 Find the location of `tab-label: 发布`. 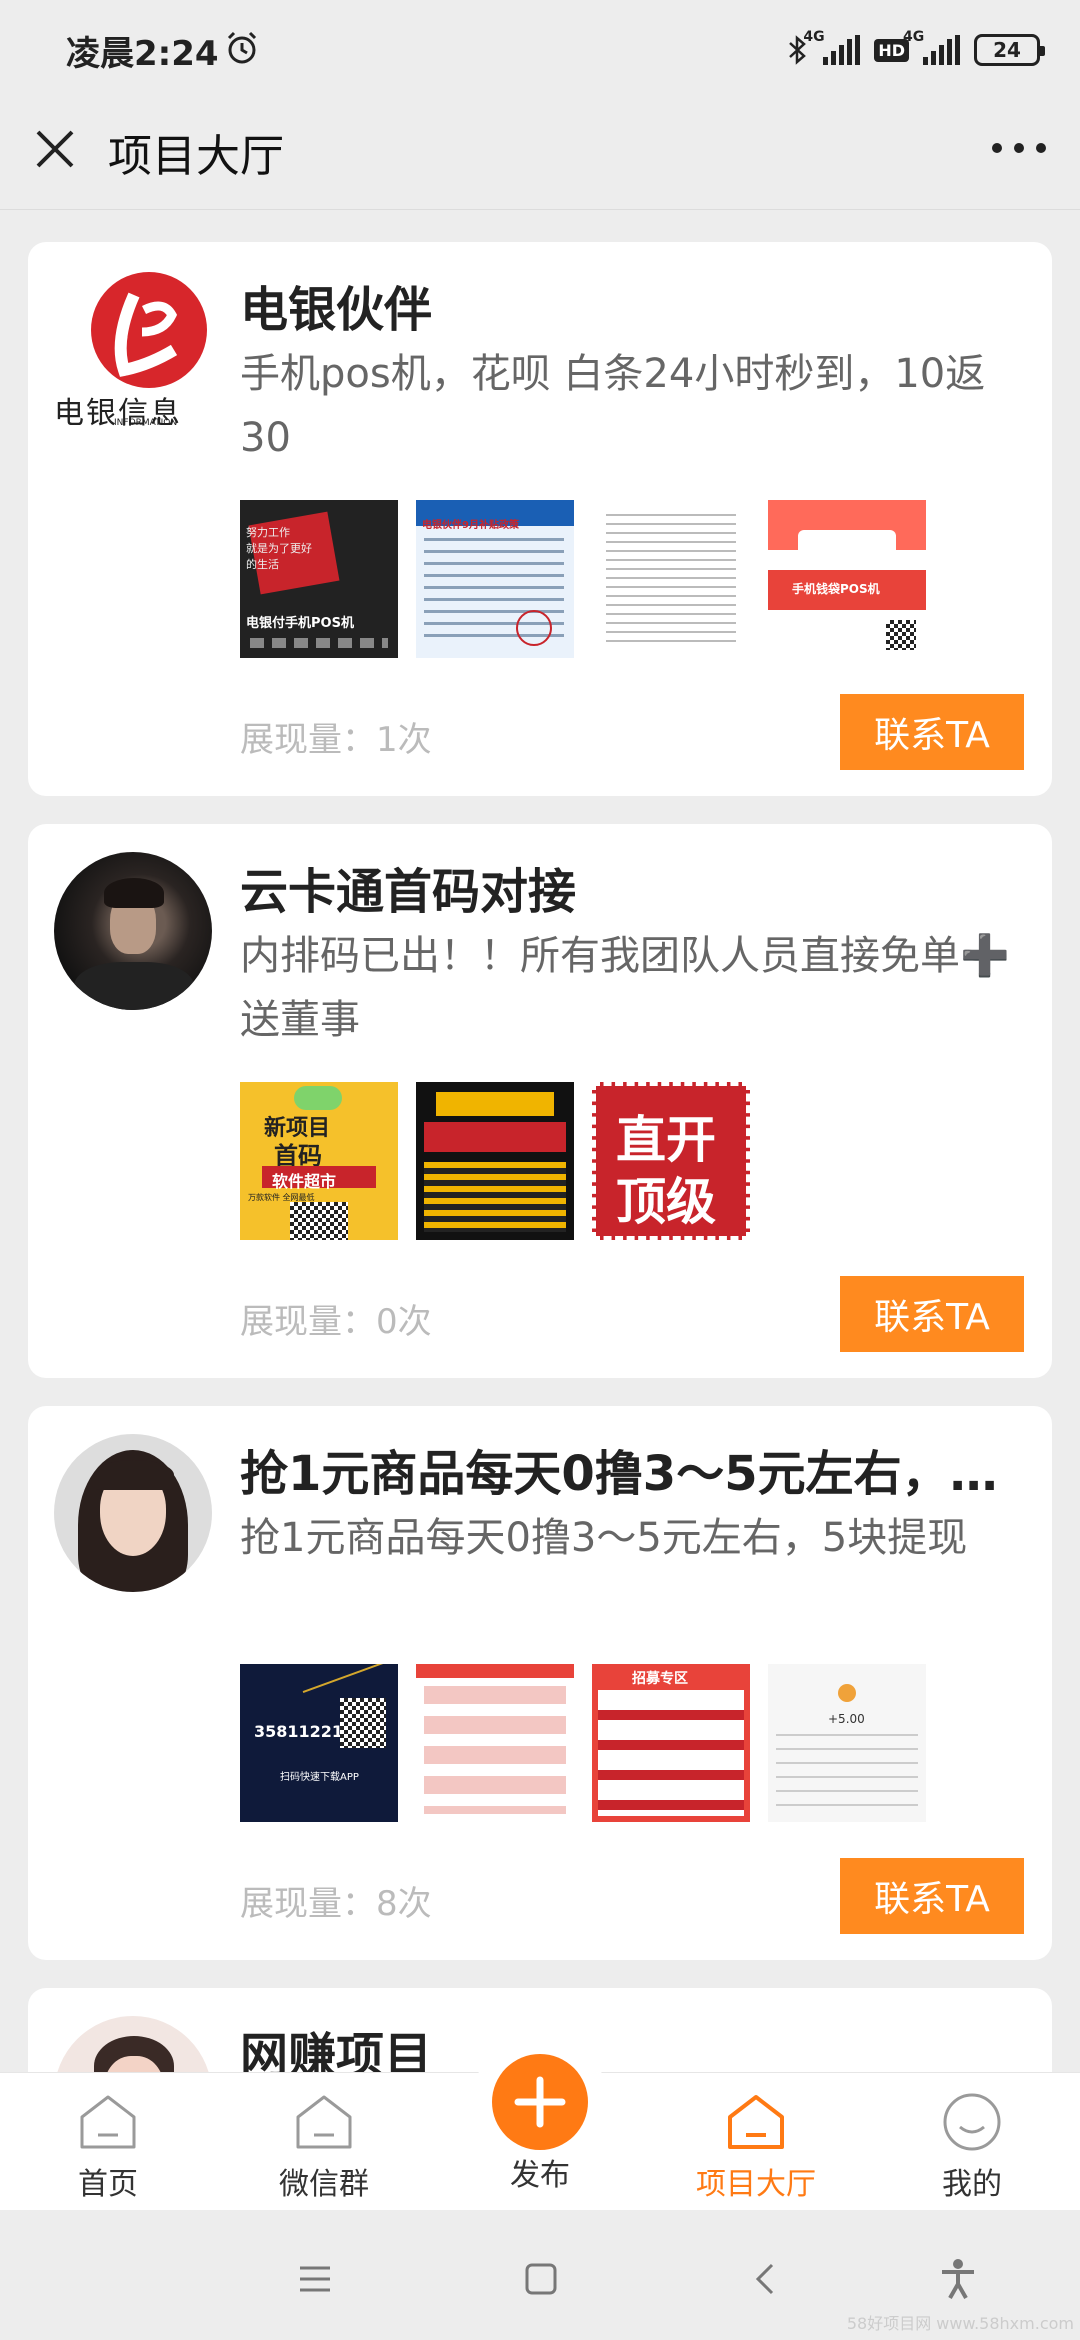

tab-label: 发布 is located at coordinates (540, 2175).